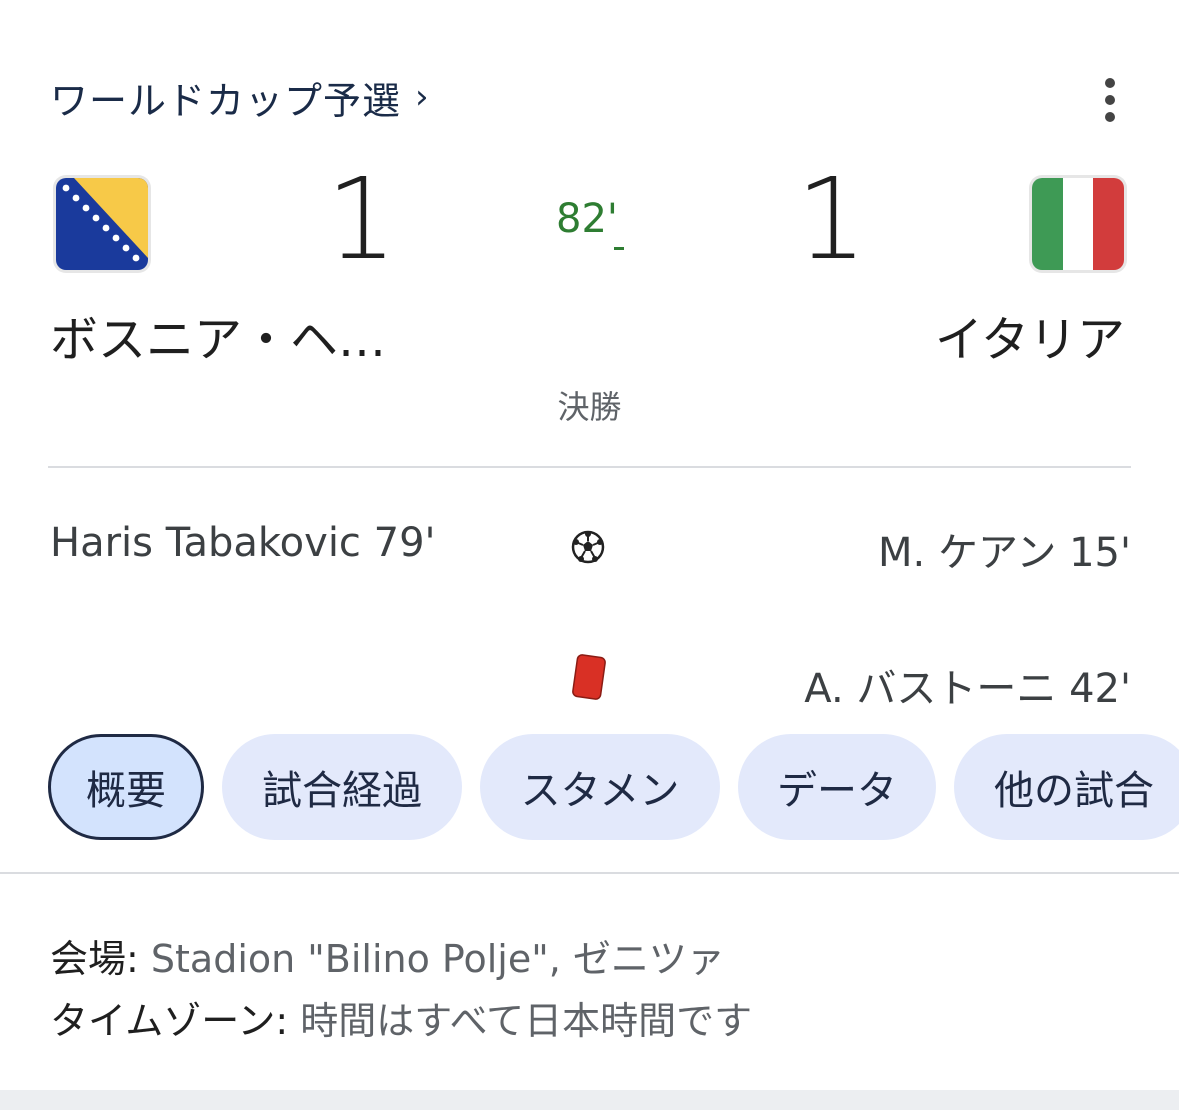 This screenshot has height=1110, width=1179. Describe the element at coordinates (126, 787) in the screenshot. I see `tab-overview: 概要` at that location.